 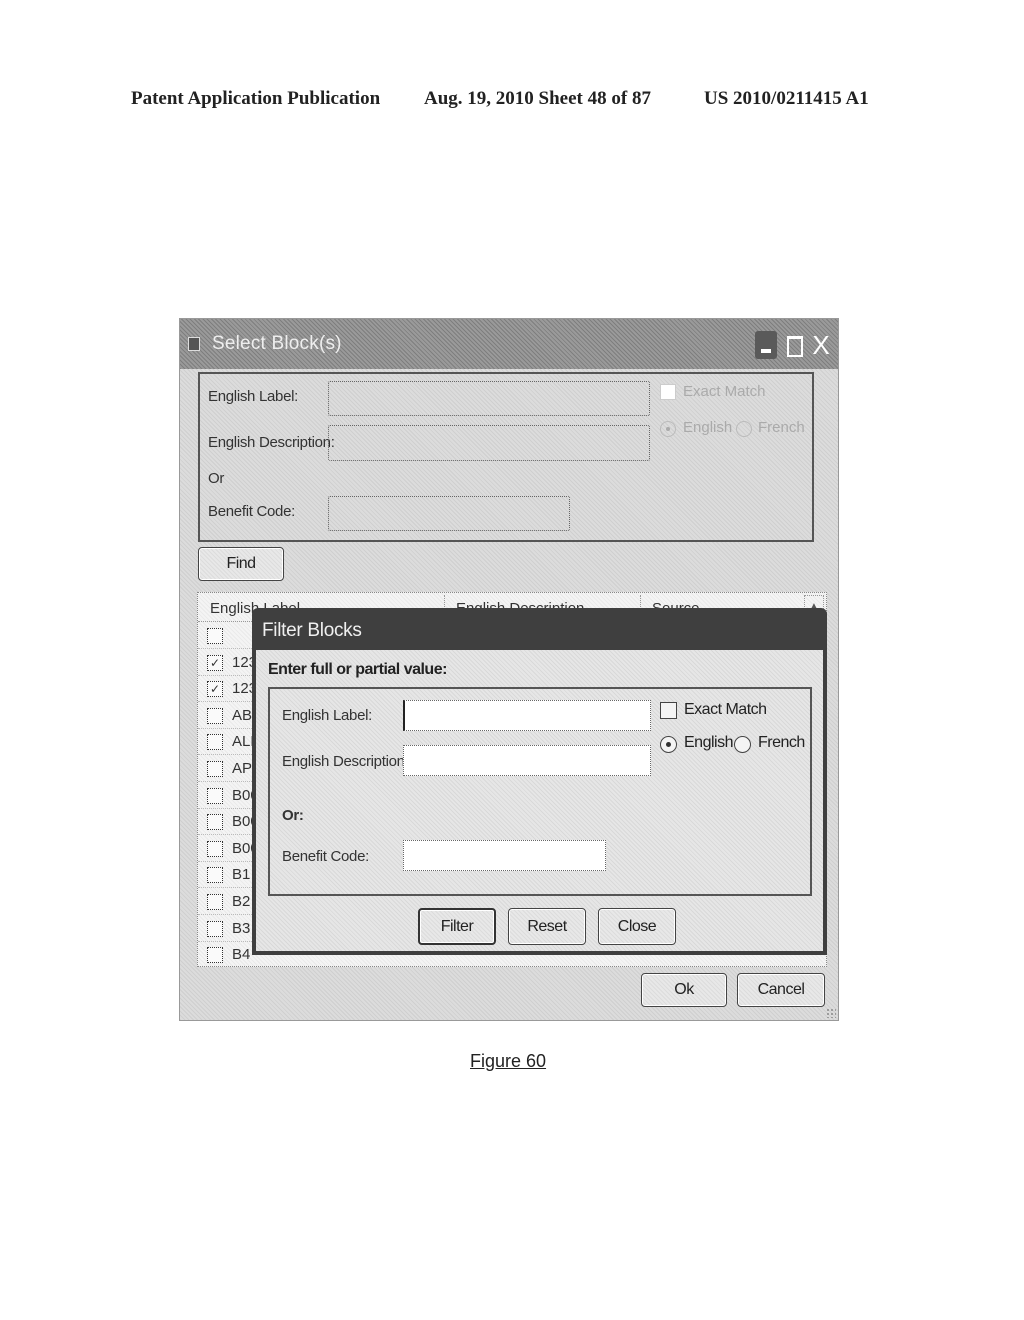 What do you see at coordinates (786, 98) in the screenshot?
I see `patent-number: US 2010/0211415 A1` at bounding box center [786, 98].